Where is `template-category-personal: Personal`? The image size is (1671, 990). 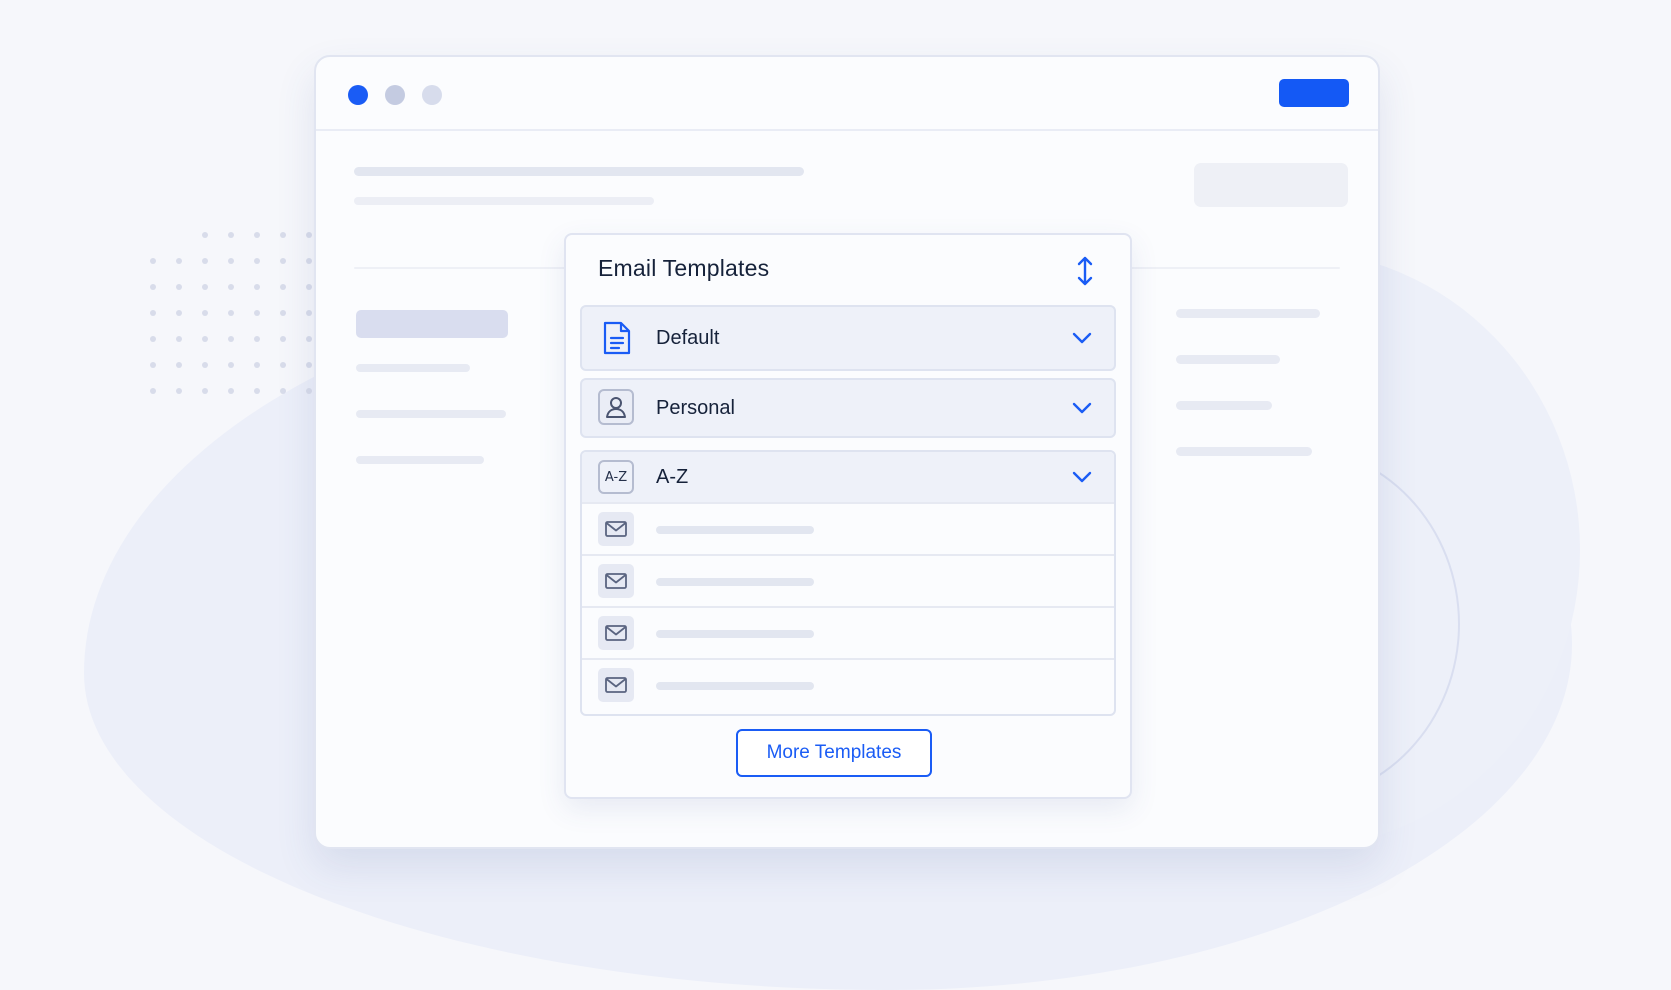 template-category-personal: Personal is located at coordinates (848, 408).